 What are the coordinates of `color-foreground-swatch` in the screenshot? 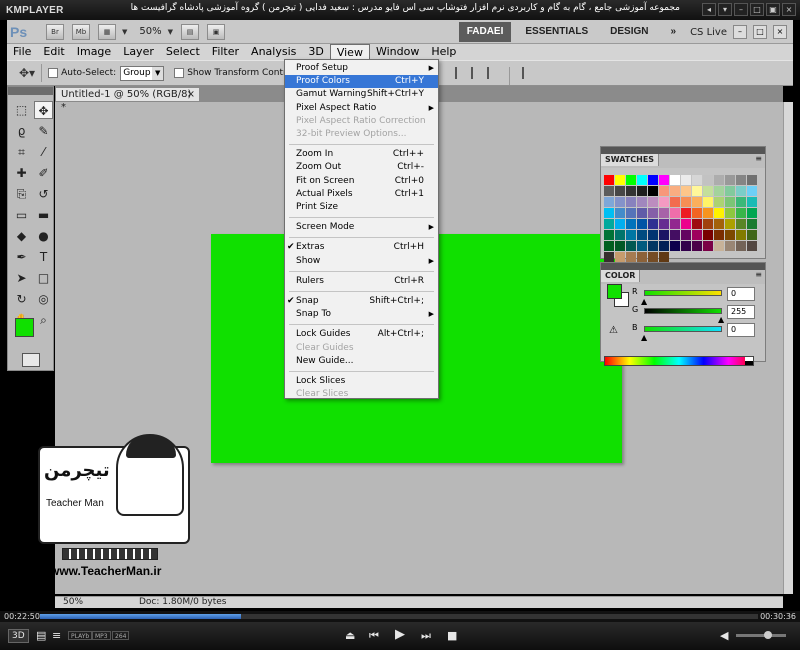 It's located at (614, 291).